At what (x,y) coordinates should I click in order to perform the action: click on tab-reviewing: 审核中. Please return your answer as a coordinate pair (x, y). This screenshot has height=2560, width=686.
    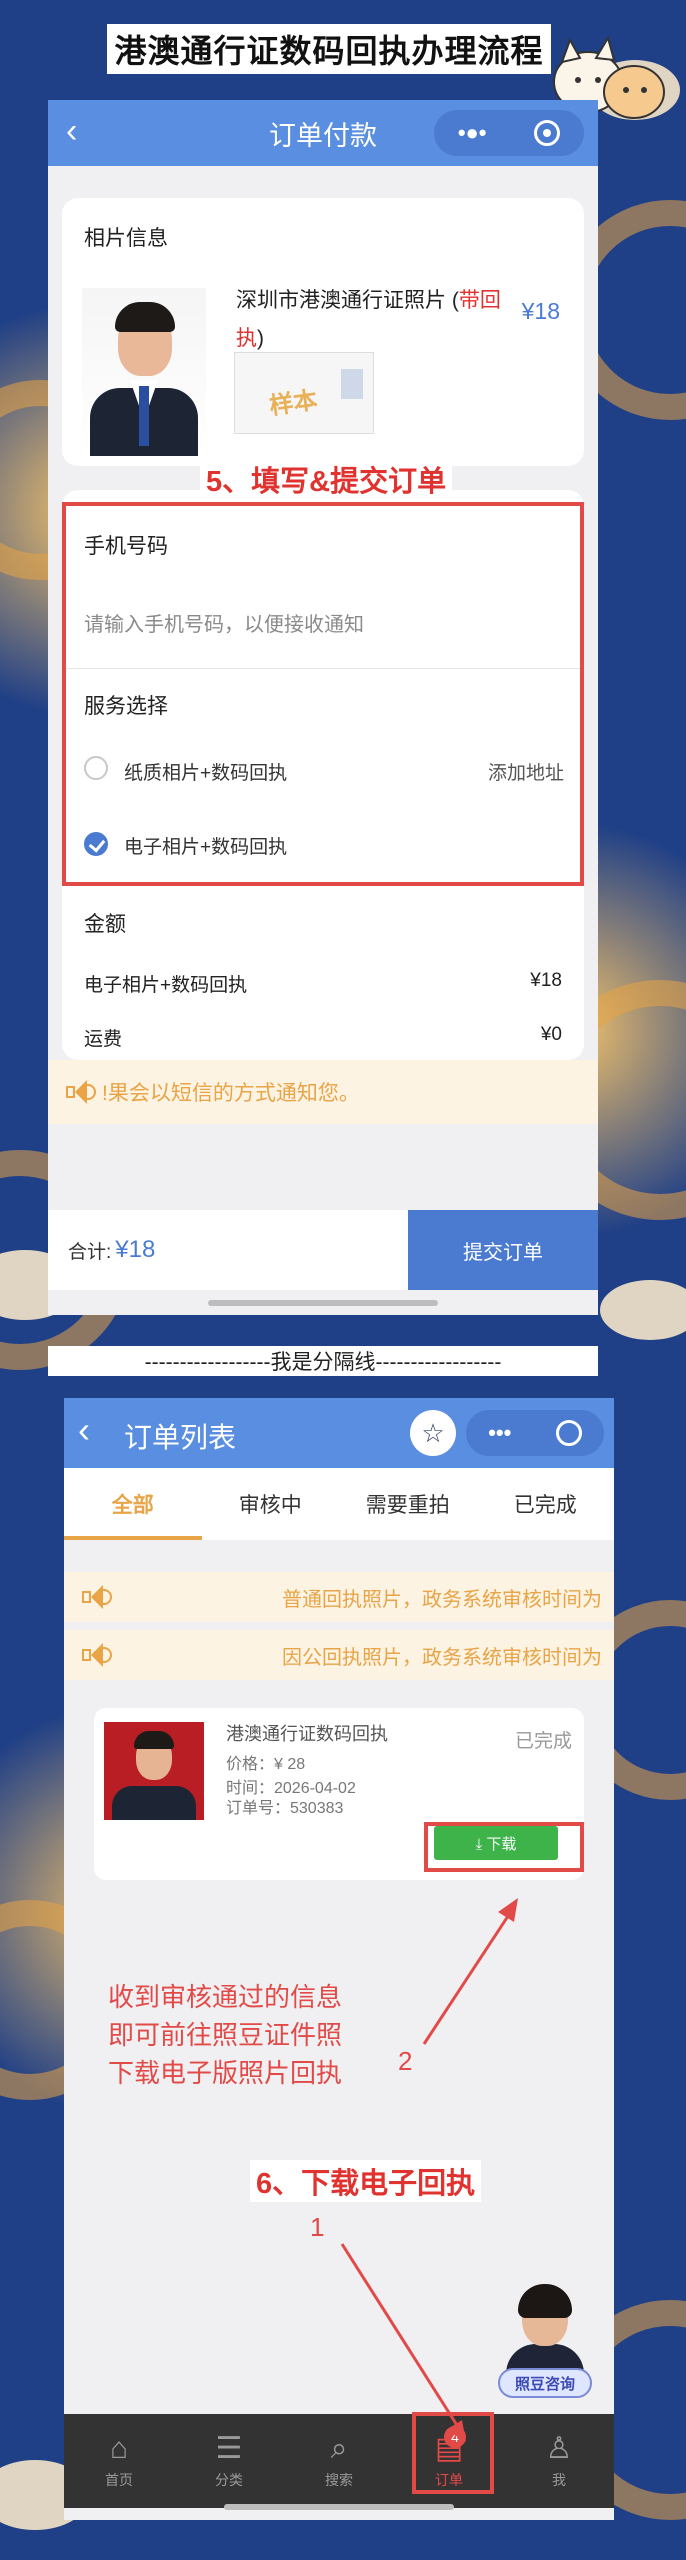
    Looking at the image, I should click on (271, 1504).